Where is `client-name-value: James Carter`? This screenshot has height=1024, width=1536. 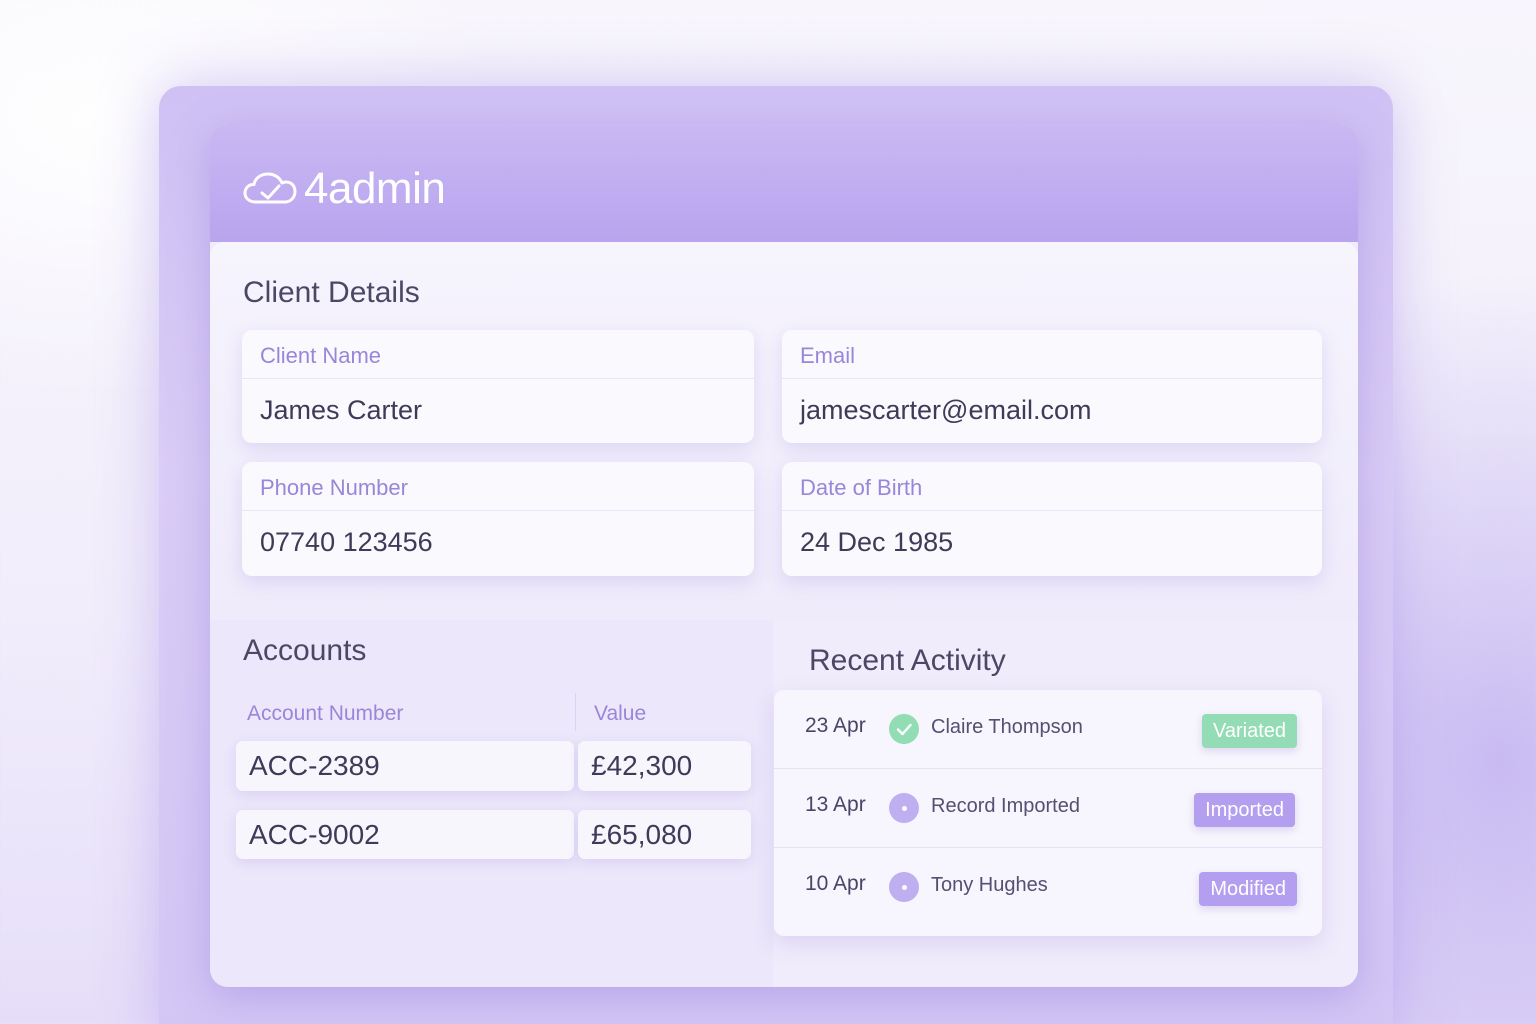 client-name-value: James Carter is located at coordinates (498, 410).